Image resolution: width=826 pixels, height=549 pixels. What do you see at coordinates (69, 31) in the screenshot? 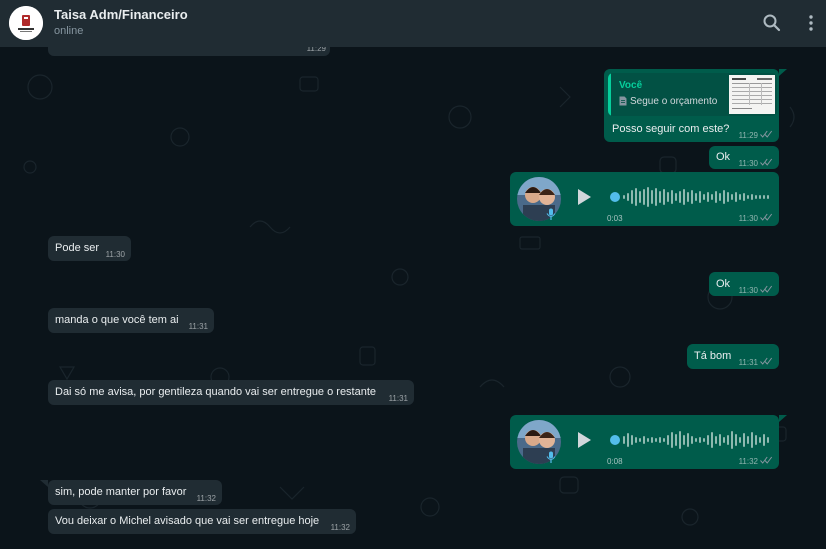
I see `contact-status: online` at bounding box center [69, 31].